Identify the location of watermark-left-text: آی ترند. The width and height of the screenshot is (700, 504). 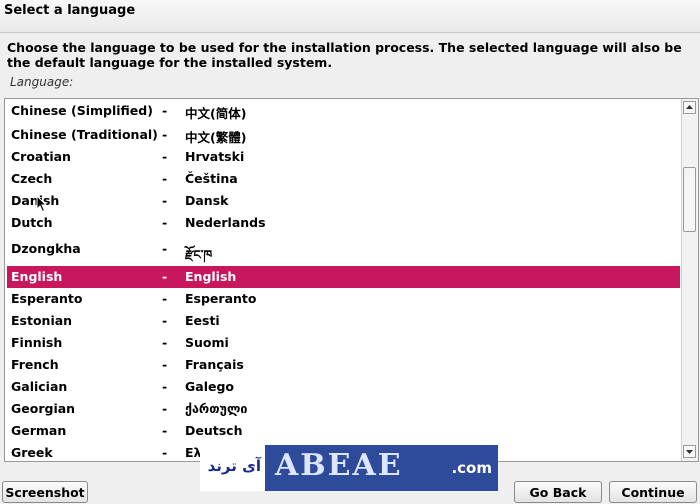
(234, 466).